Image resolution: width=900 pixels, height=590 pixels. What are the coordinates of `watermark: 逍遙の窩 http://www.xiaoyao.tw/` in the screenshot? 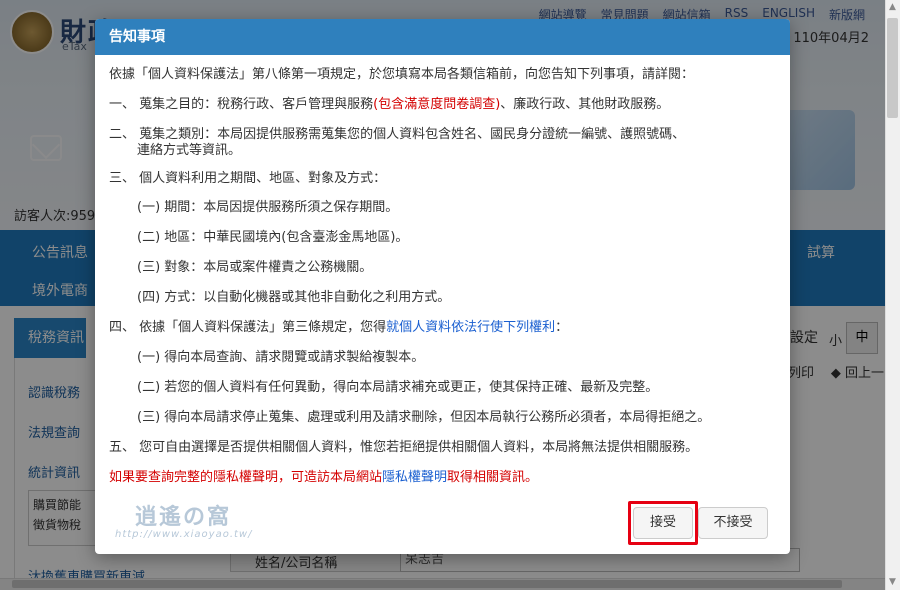 It's located at (184, 522).